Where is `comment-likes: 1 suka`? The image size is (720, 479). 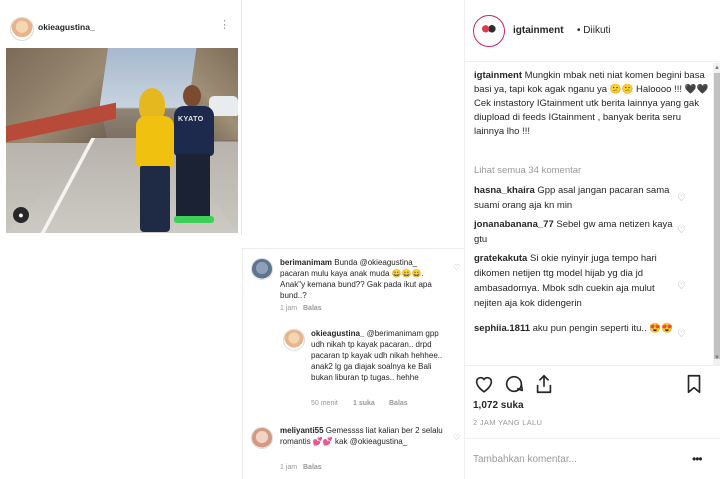 comment-likes: 1 suka is located at coordinates (364, 403).